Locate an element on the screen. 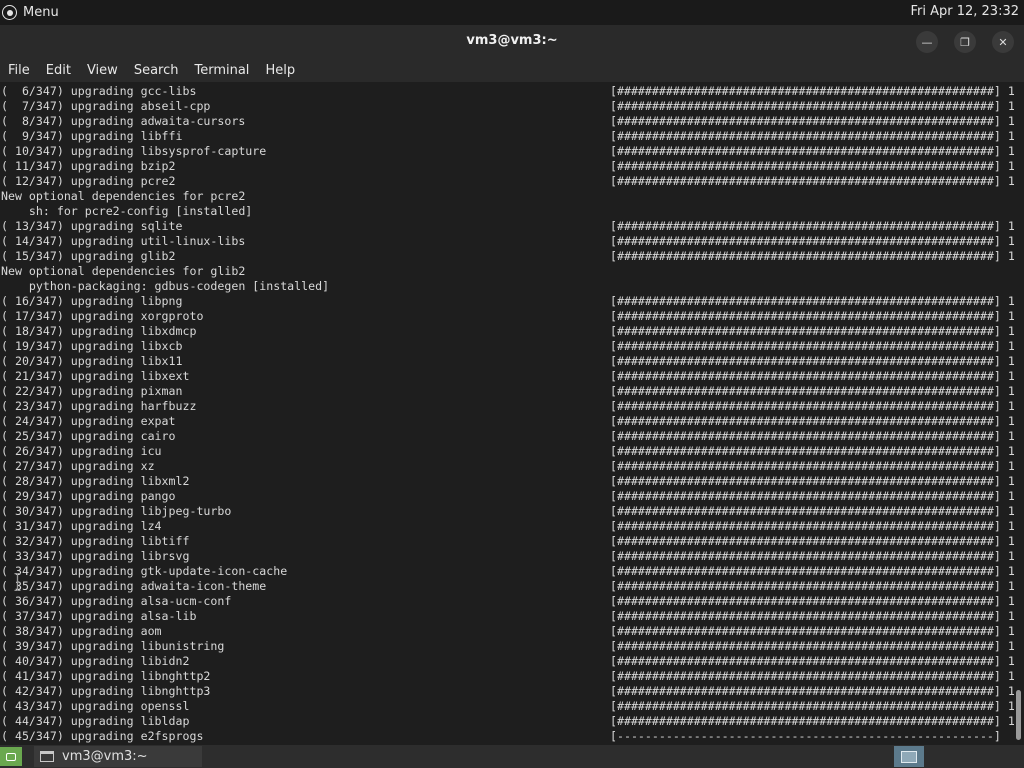 This screenshot has height=768, width=1024. terminal-line: ( 42/347) upgrading libnghttp3 is located at coordinates (106, 691).